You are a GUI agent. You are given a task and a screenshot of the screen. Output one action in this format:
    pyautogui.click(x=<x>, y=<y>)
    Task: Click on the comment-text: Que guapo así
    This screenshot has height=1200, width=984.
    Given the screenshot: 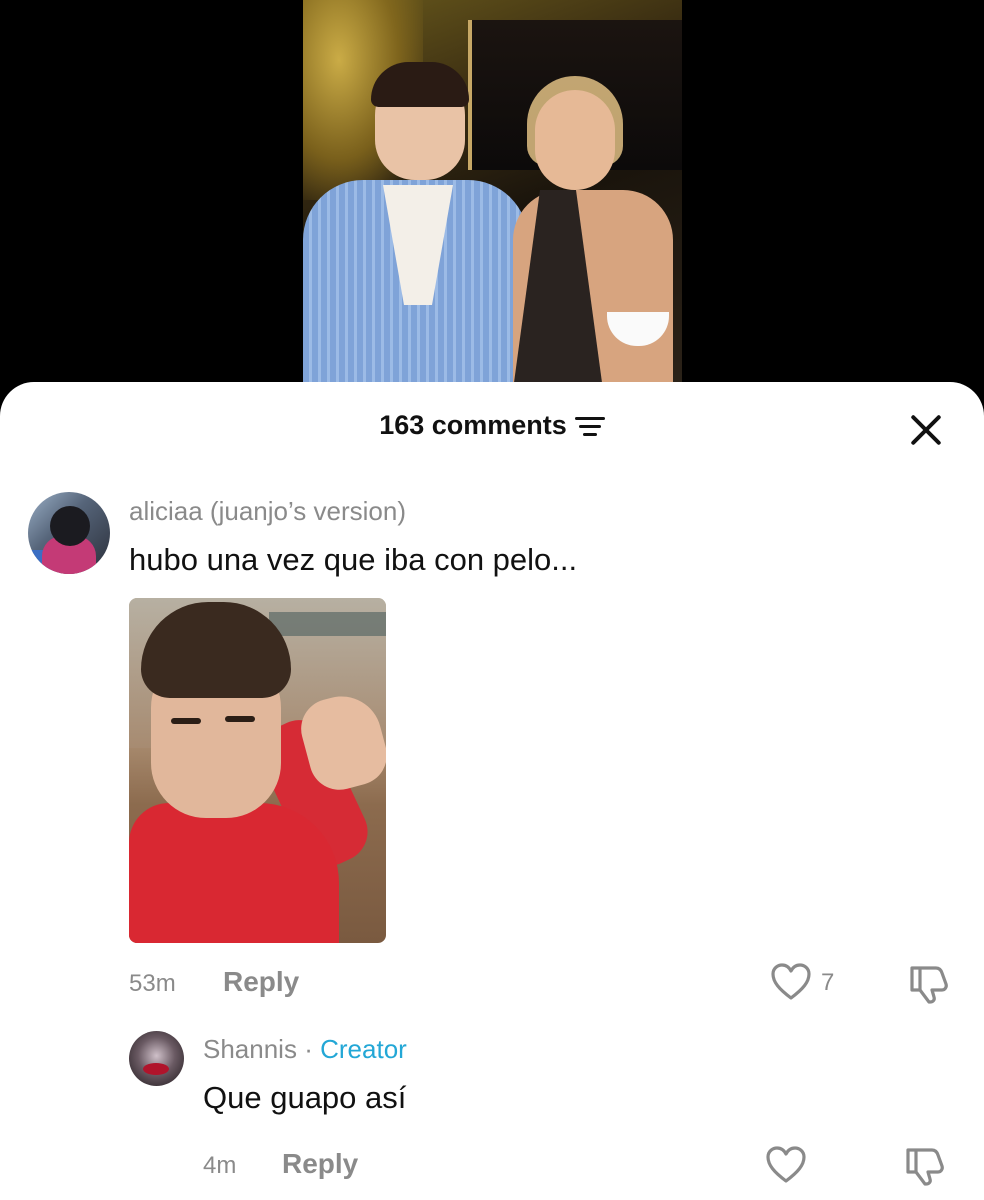 What is the action you would take?
    pyautogui.click(x=305, y=1097)
    